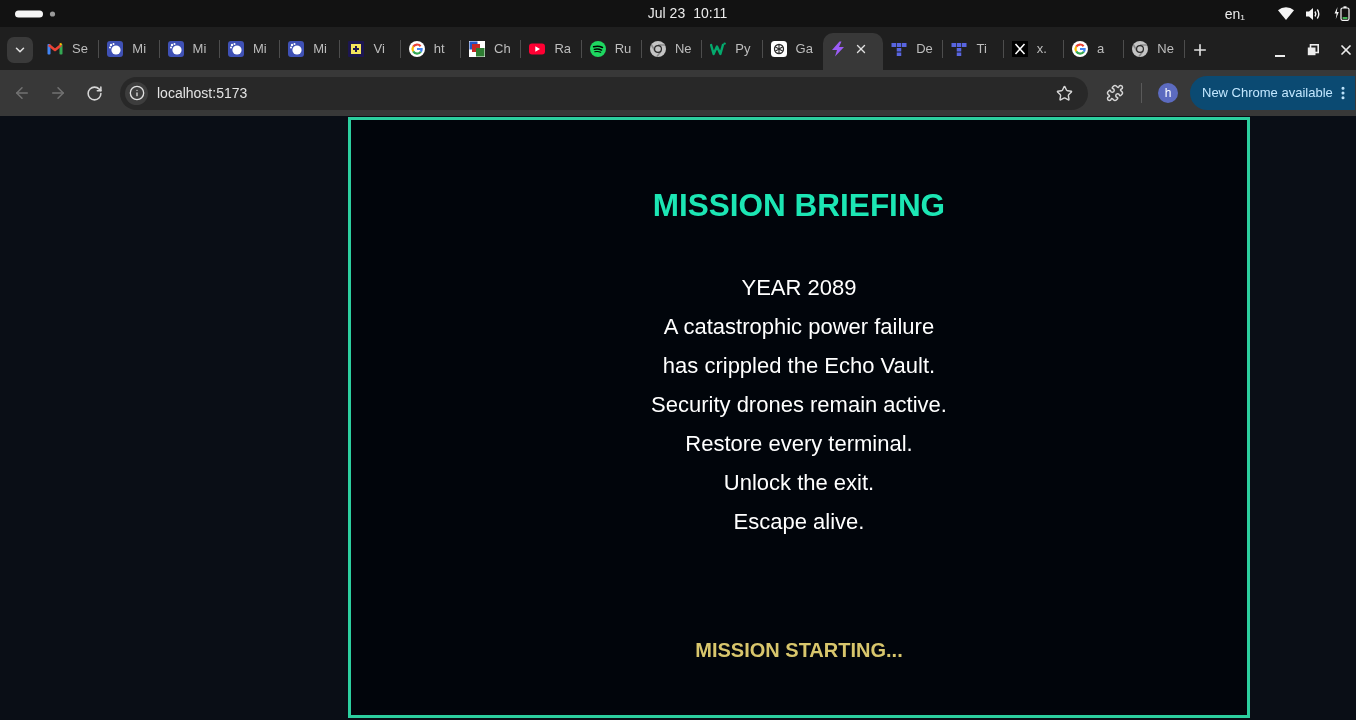 Image resolution: width=1356 pixels, height=720 pixels. Describe the element at coordinates (799, 522) in the screenshot. I see `briefing-text-line: Escape alive.` at that location.